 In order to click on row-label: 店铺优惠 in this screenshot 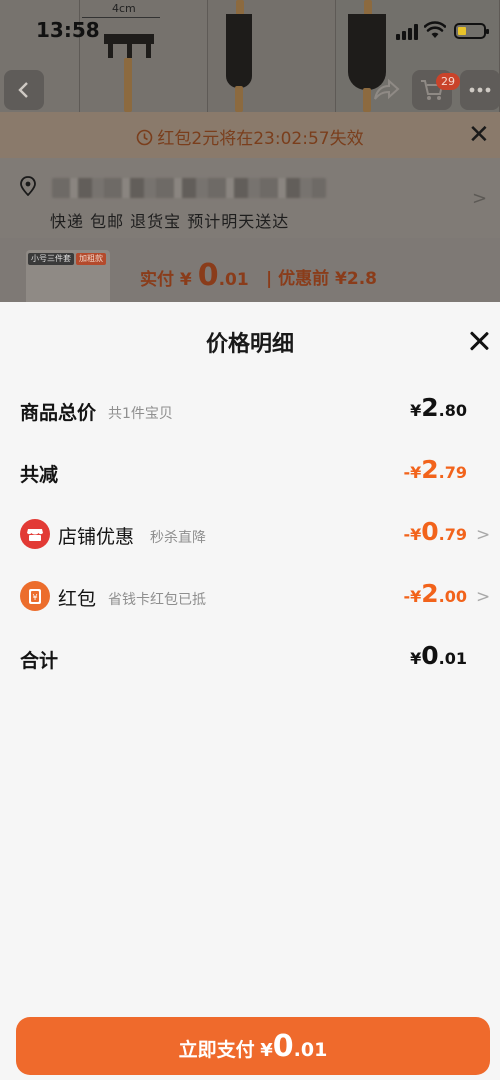, I will do `click(96, 537)`.